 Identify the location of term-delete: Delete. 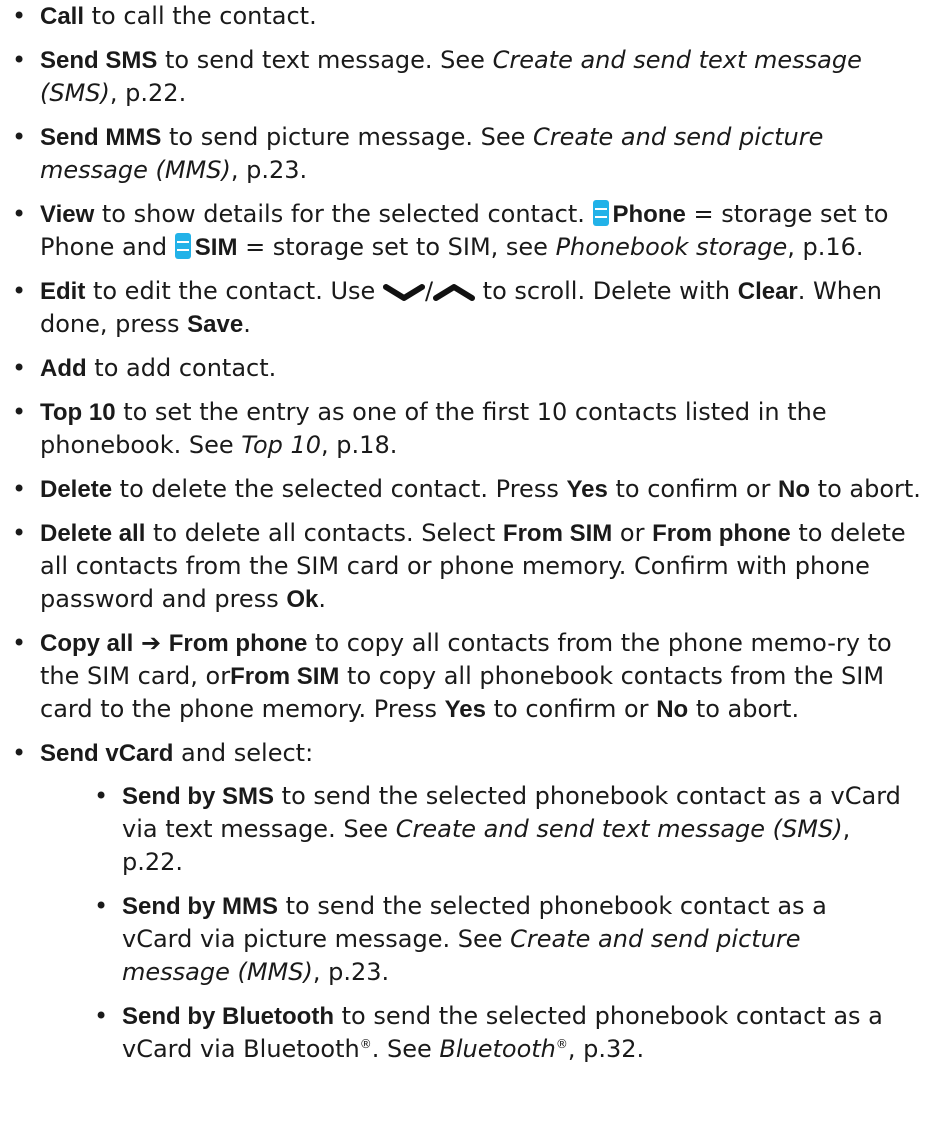
(76, 489).